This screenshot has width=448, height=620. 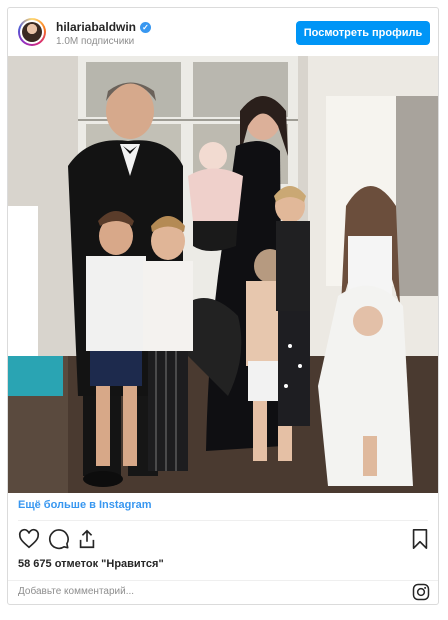 I want to click on avatar, so click(x=32, y=32).